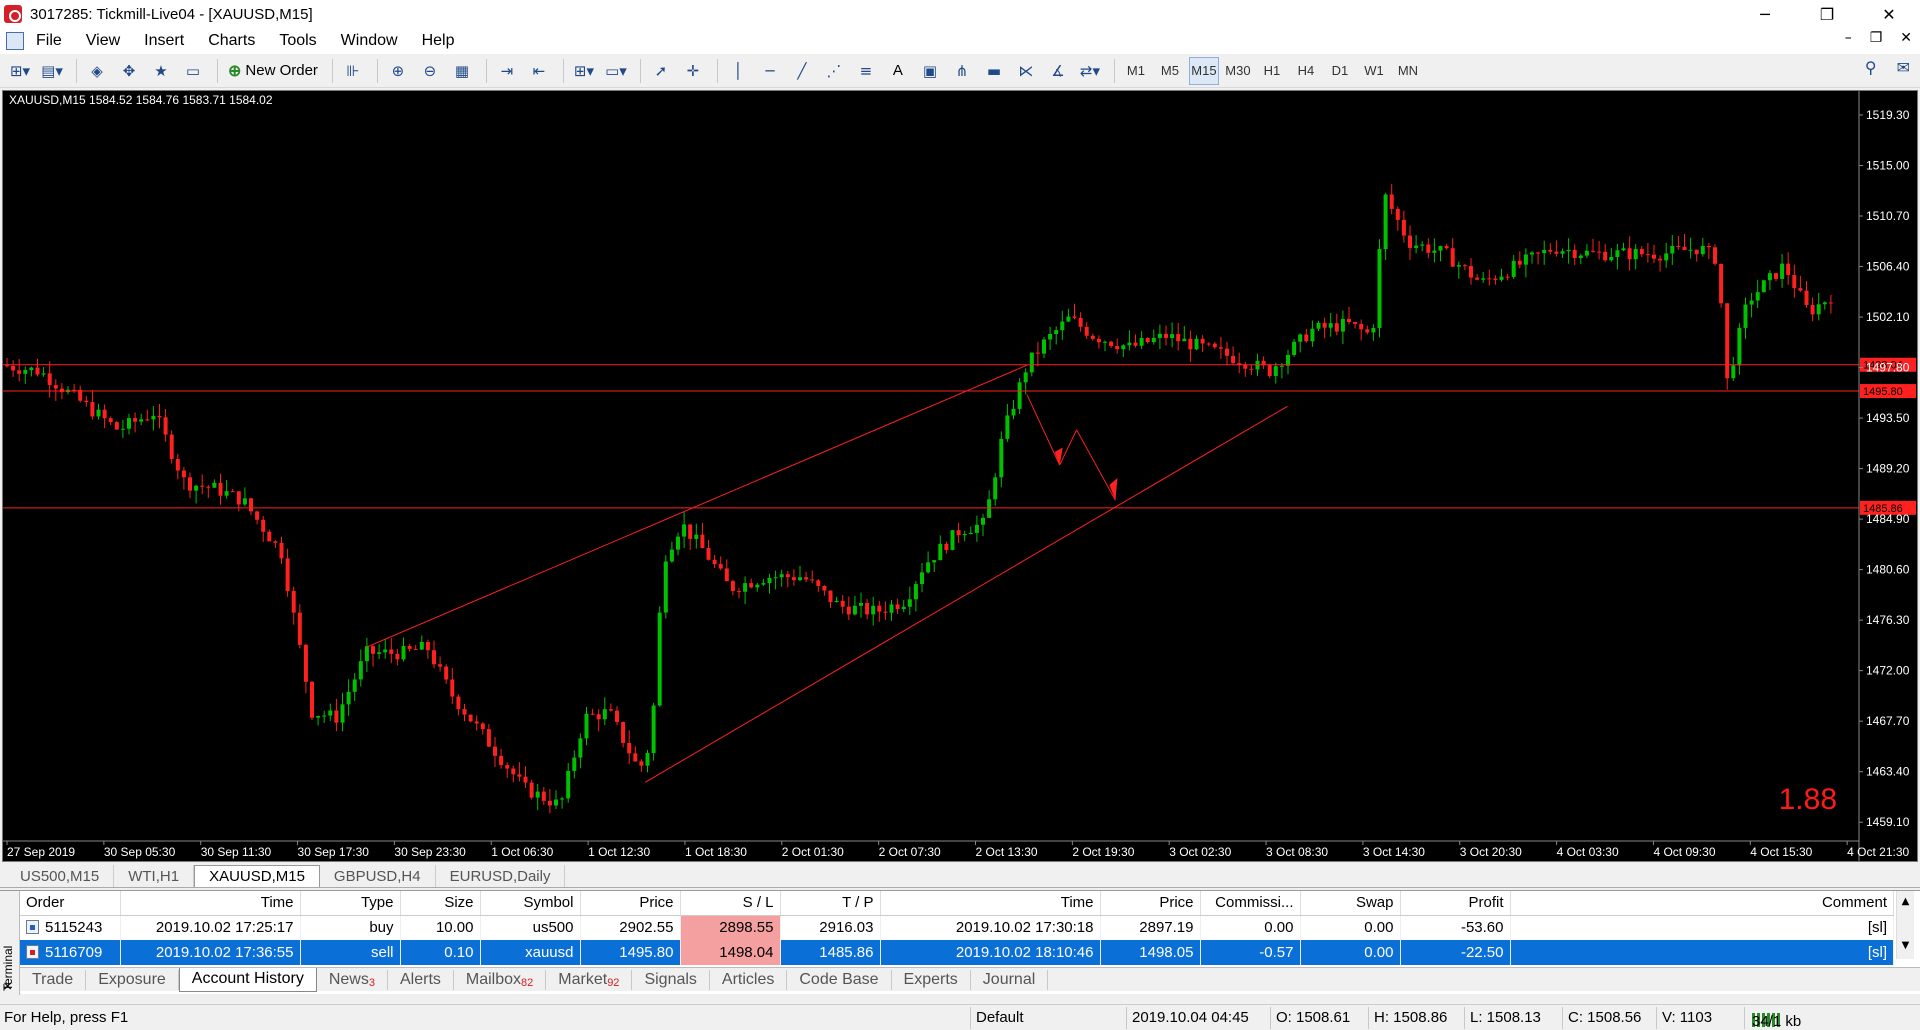 Image resolution: width=1920 pixels, height=1030 pixels. I want to click on arrows-icon: ⇄▾, so click(1090, 71).